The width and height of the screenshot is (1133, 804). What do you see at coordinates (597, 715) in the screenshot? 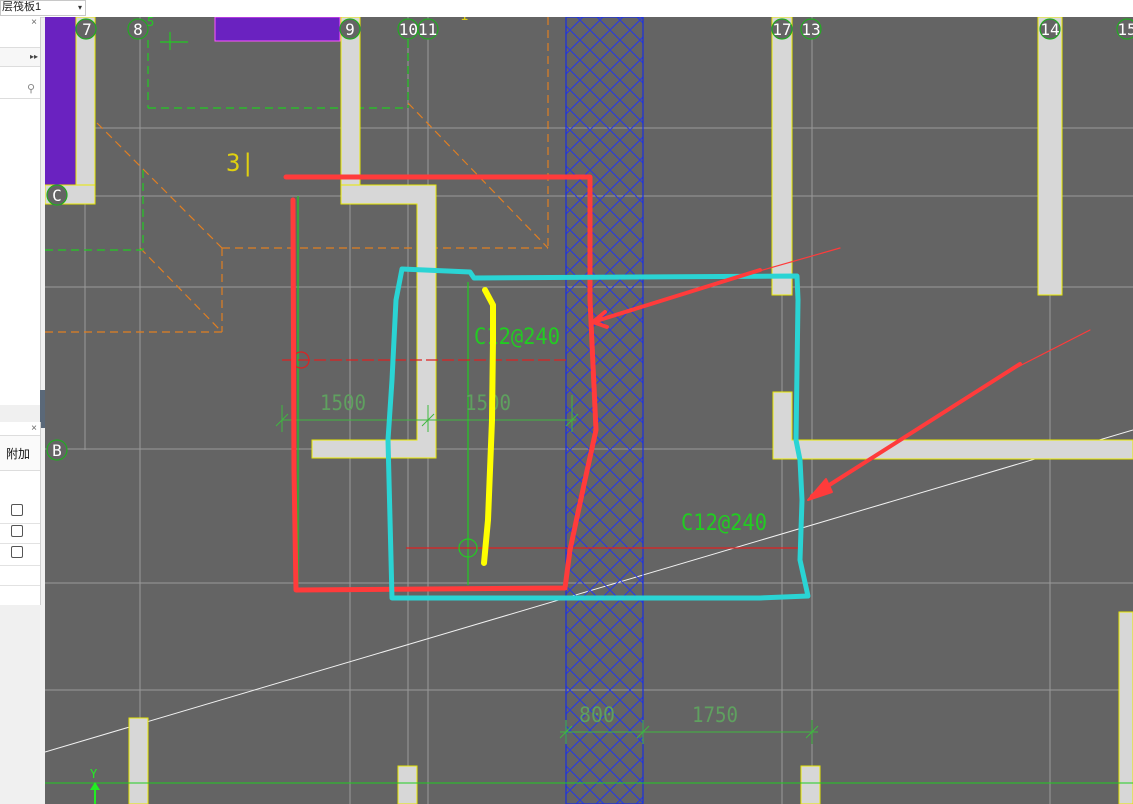
I see `dimension-label: 800` at bounding box center [597, 715].